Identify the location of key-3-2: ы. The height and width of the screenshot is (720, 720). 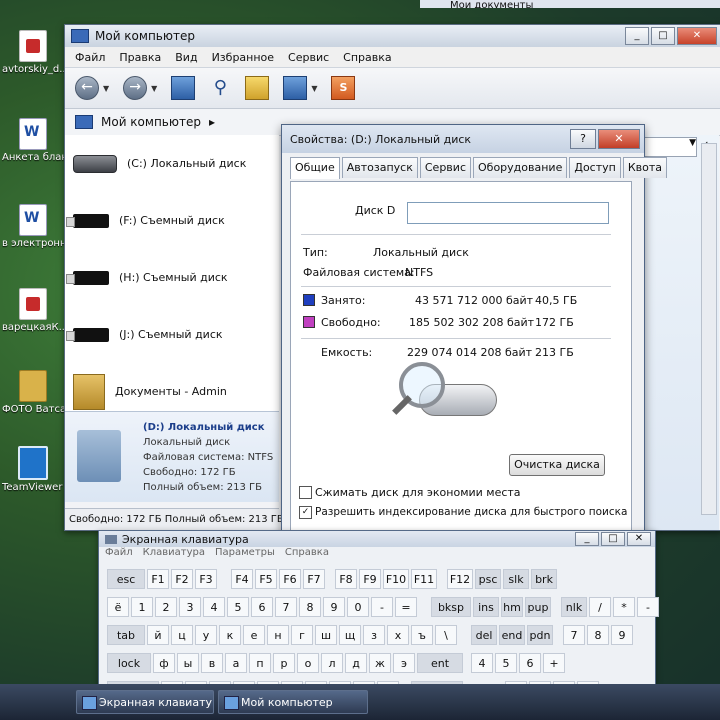
(188, 663).